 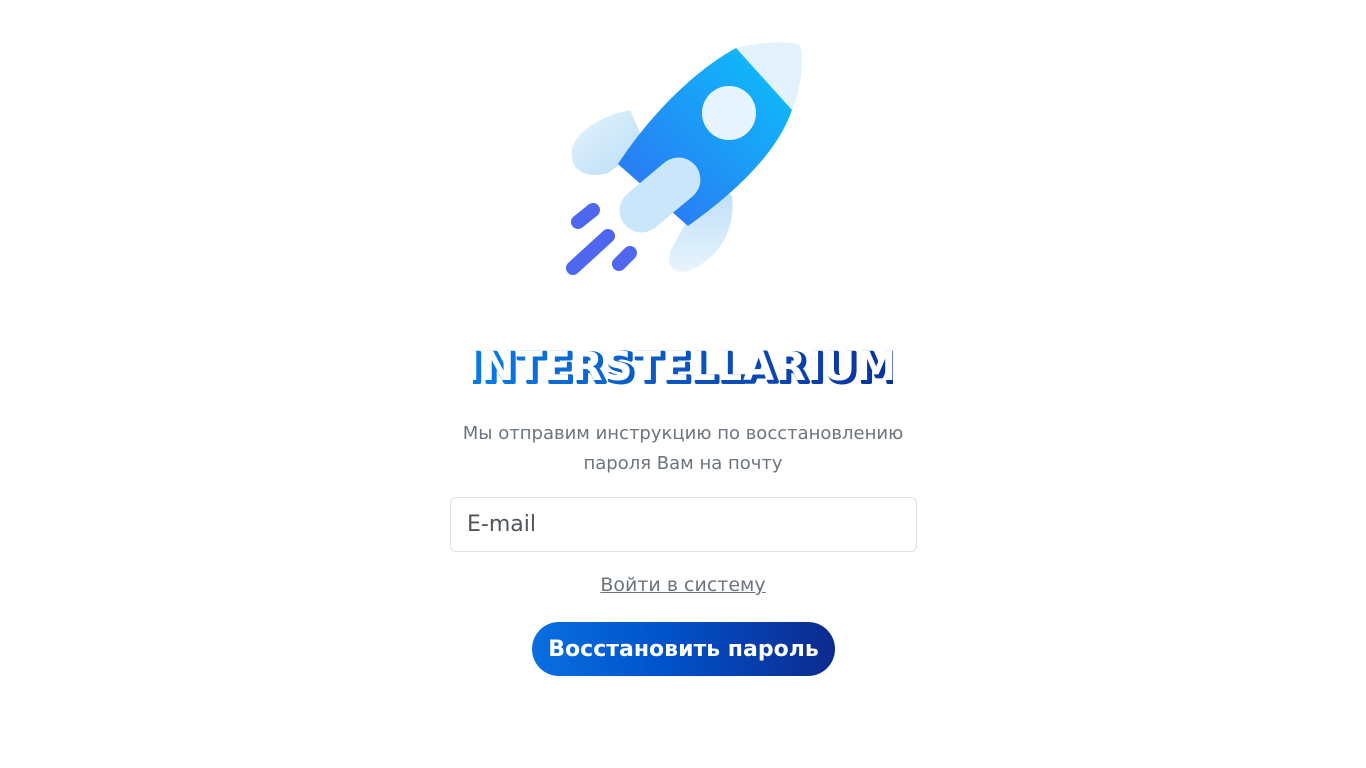 What do you see at coordinates (683, 524) in the screenshot?
I see `email-input` at bounding box center [683, 524].